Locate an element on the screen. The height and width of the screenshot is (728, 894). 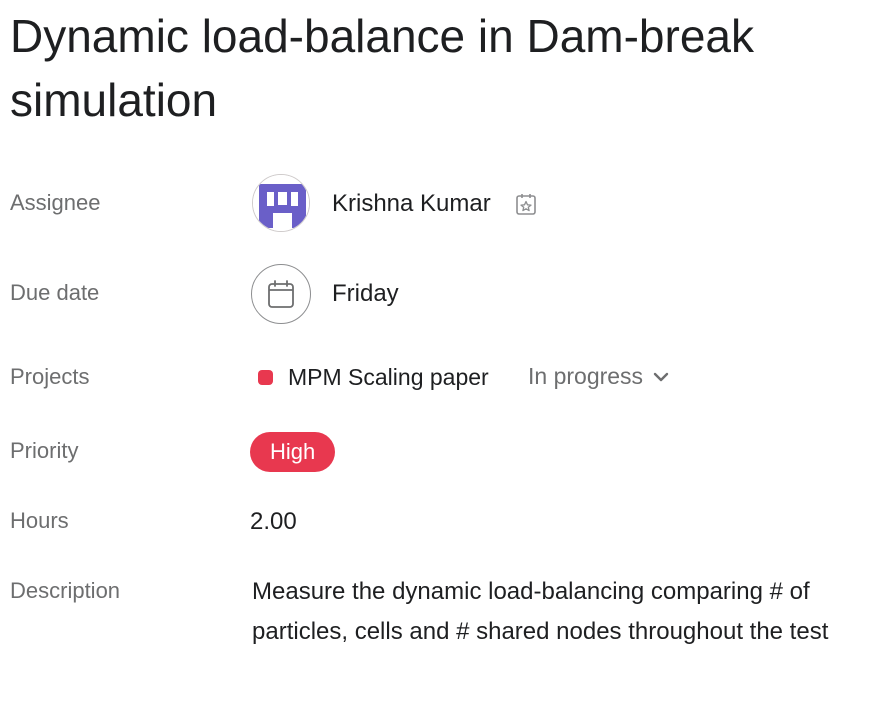
calendar-icon is located at coordinates (281, 294).